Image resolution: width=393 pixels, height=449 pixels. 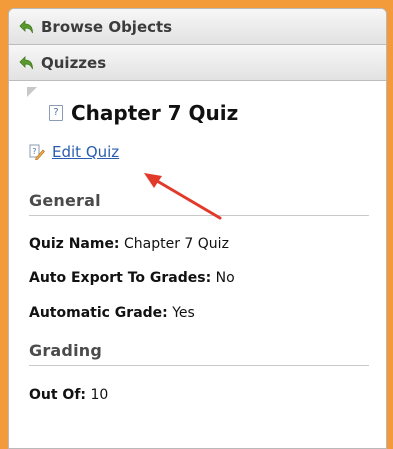 I want to click on quiz-document-icon: ?, so click(x=56, y=113).